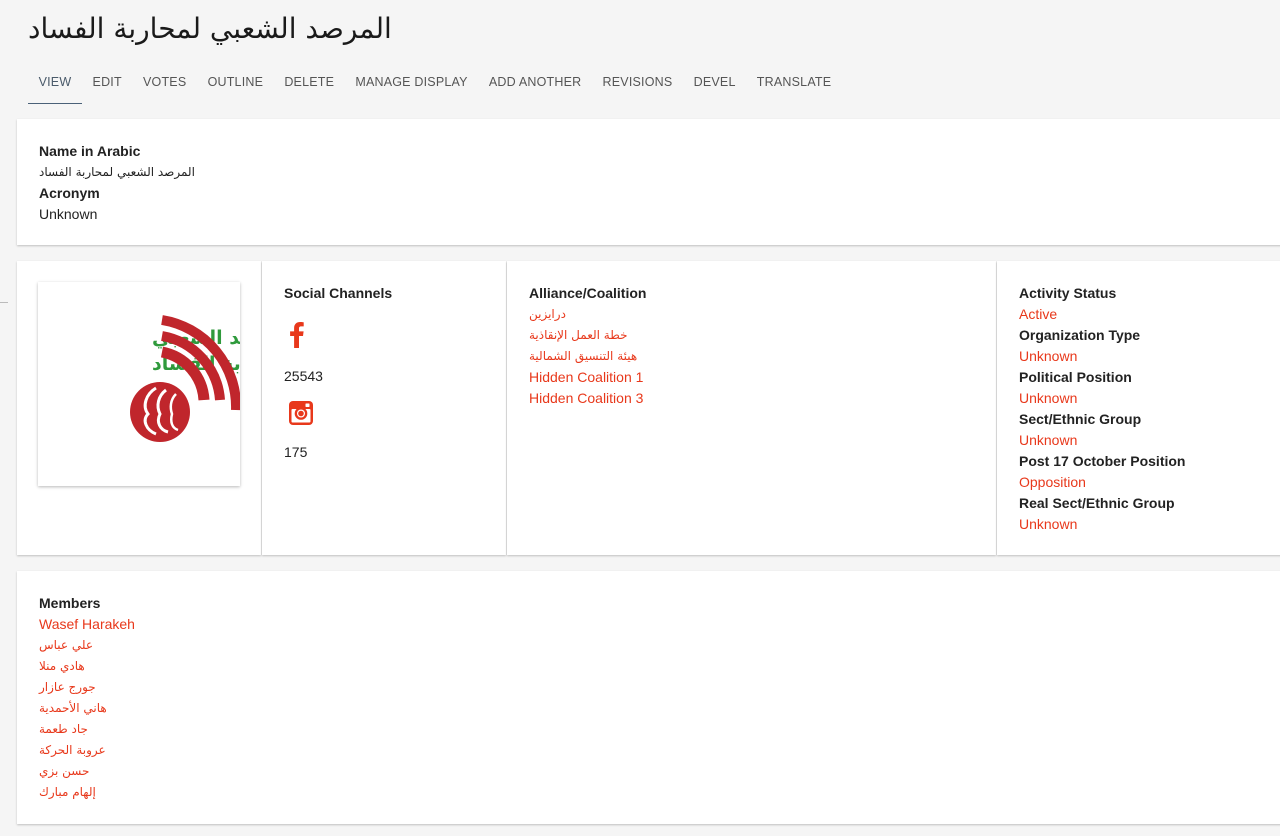  Describe the element at coordinates (1080, 419) in the screenshot. I see `sect-ethnic-label: Sect/Ethnic Group` at that location.